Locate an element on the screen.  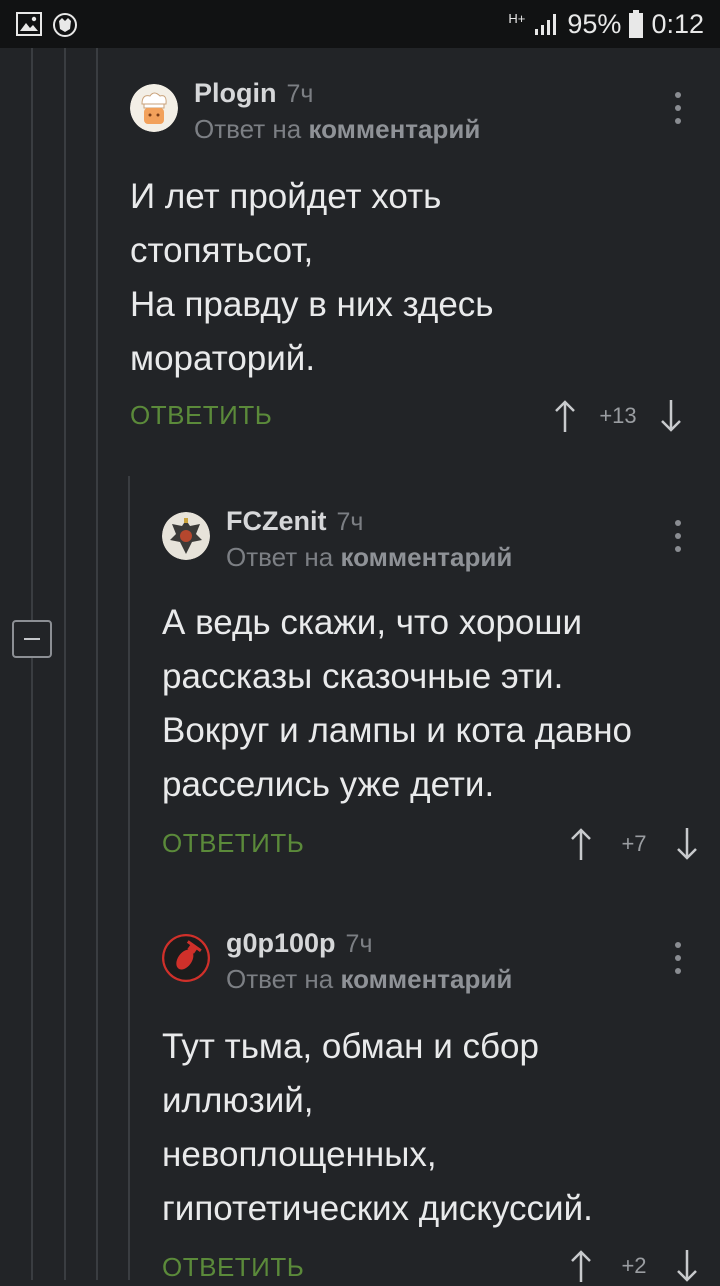
bomb-avatar-icon is located at coordinates (186, 958).